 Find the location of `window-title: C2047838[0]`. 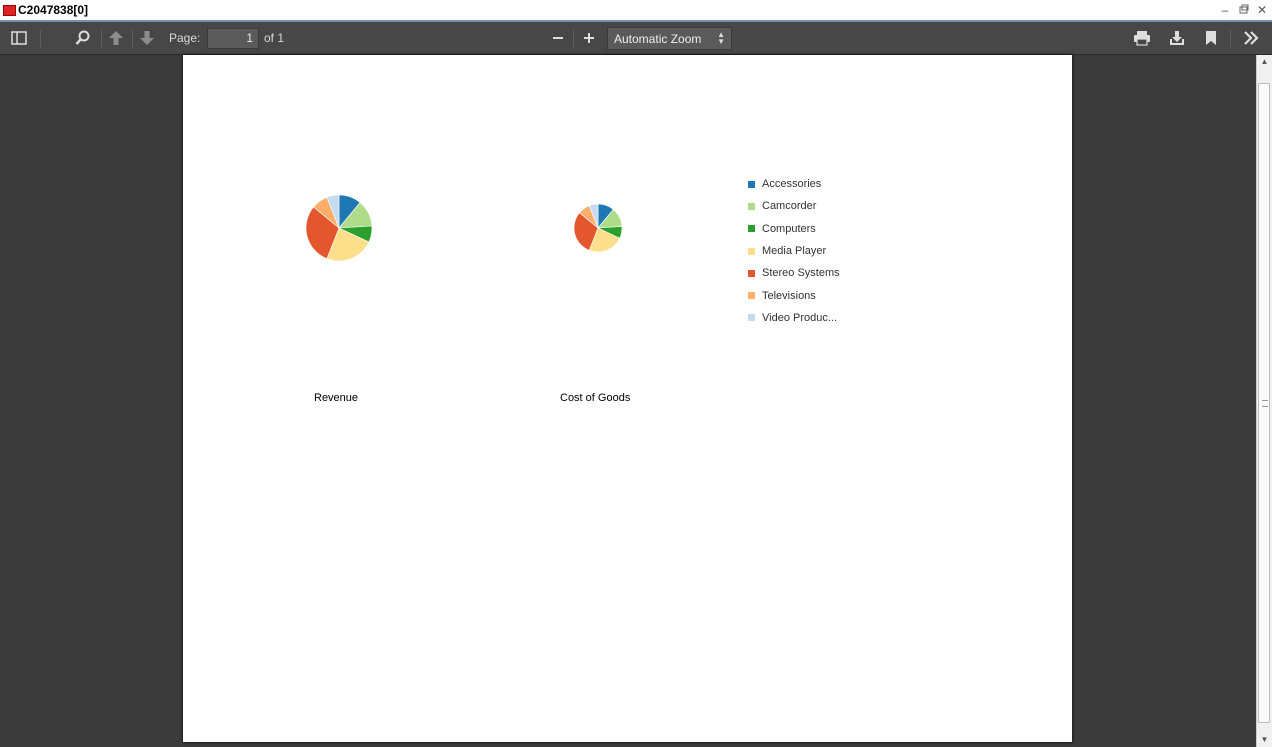

window-title: C2047838[0] is located at coordinates (53, 10).